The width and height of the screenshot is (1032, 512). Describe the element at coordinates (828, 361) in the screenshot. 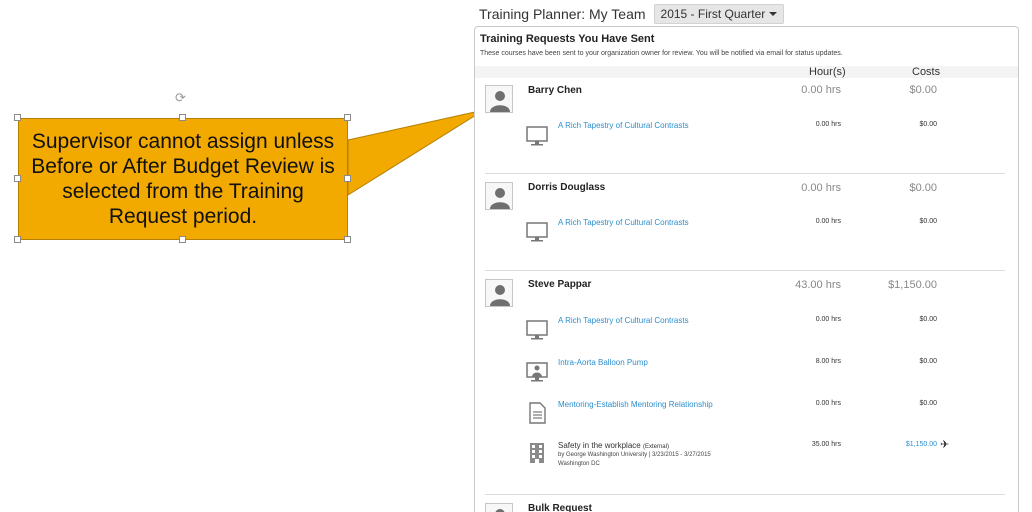

I see `course-hours: 8.00 hrs` at that location.